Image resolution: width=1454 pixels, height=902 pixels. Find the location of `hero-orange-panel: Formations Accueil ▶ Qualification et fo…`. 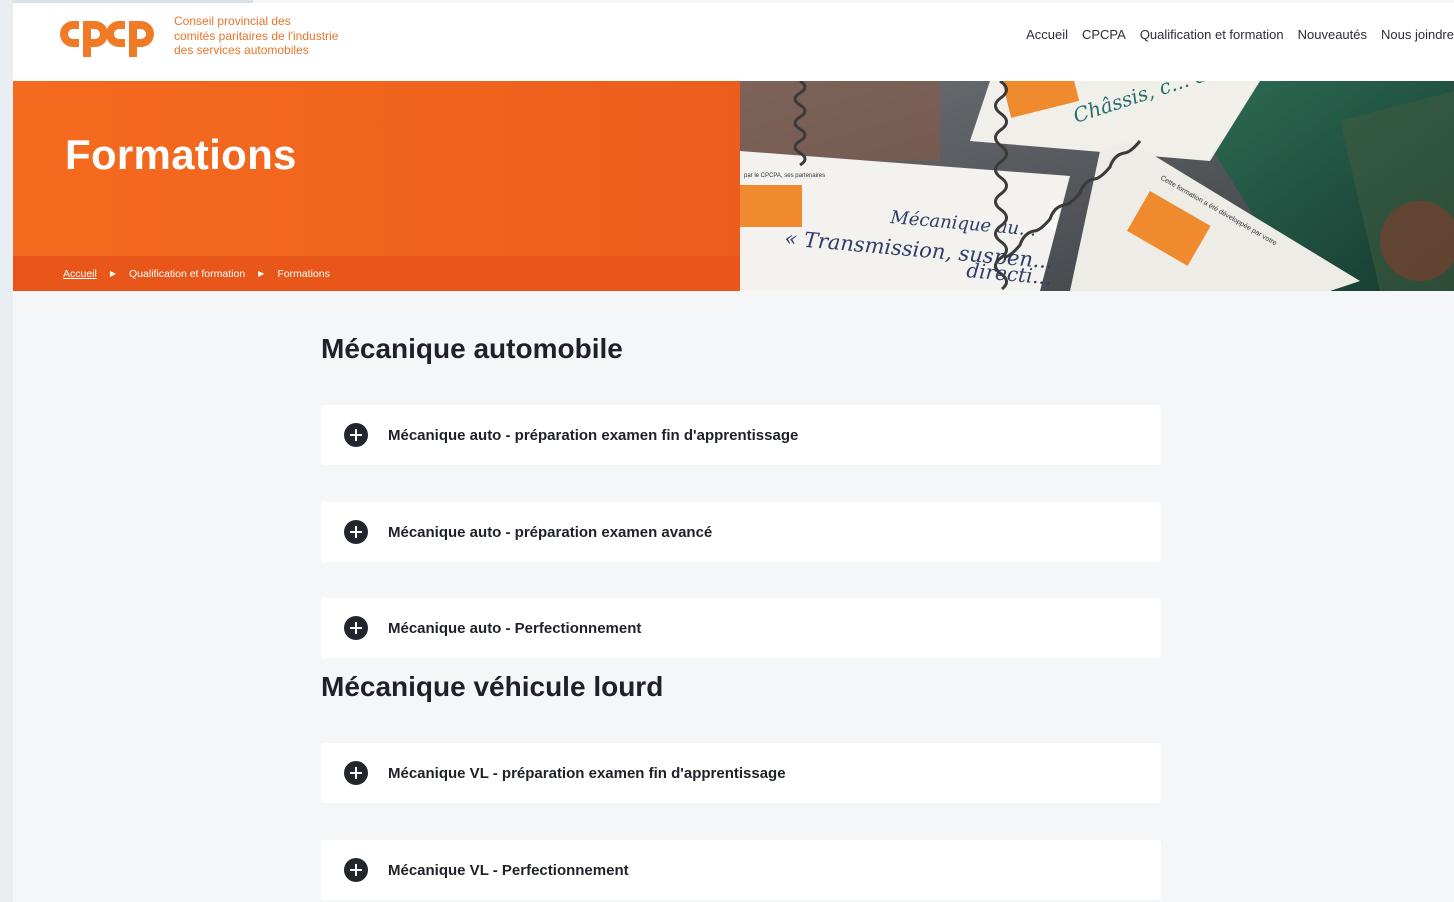

hero-orange-panel: Formations Accueil ▶ Qualification et fo… is located at coordinates (376, 186).